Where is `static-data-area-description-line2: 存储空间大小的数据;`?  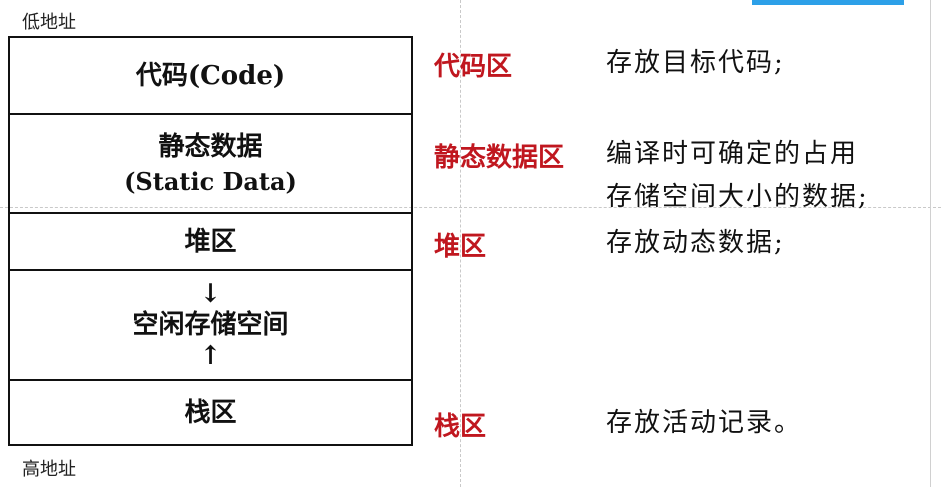
static-data-area-description-line2: 存储空间大小的数据; is located at coordinates (737, 197).